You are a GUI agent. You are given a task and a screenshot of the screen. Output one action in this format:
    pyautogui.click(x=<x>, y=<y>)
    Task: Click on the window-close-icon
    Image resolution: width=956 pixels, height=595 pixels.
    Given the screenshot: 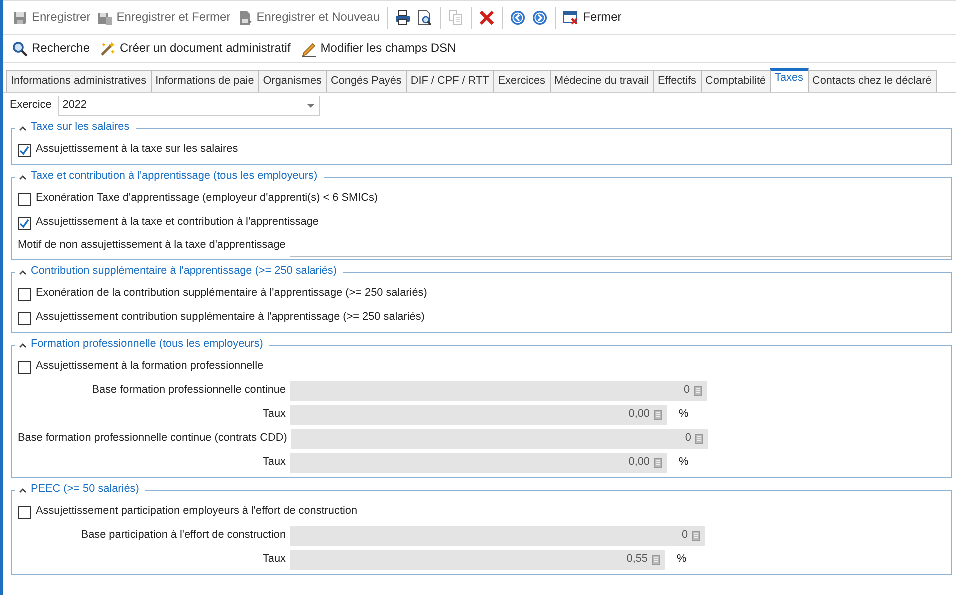 What is the action you would take?
    pyautogui.click(x=571, y=18)
    